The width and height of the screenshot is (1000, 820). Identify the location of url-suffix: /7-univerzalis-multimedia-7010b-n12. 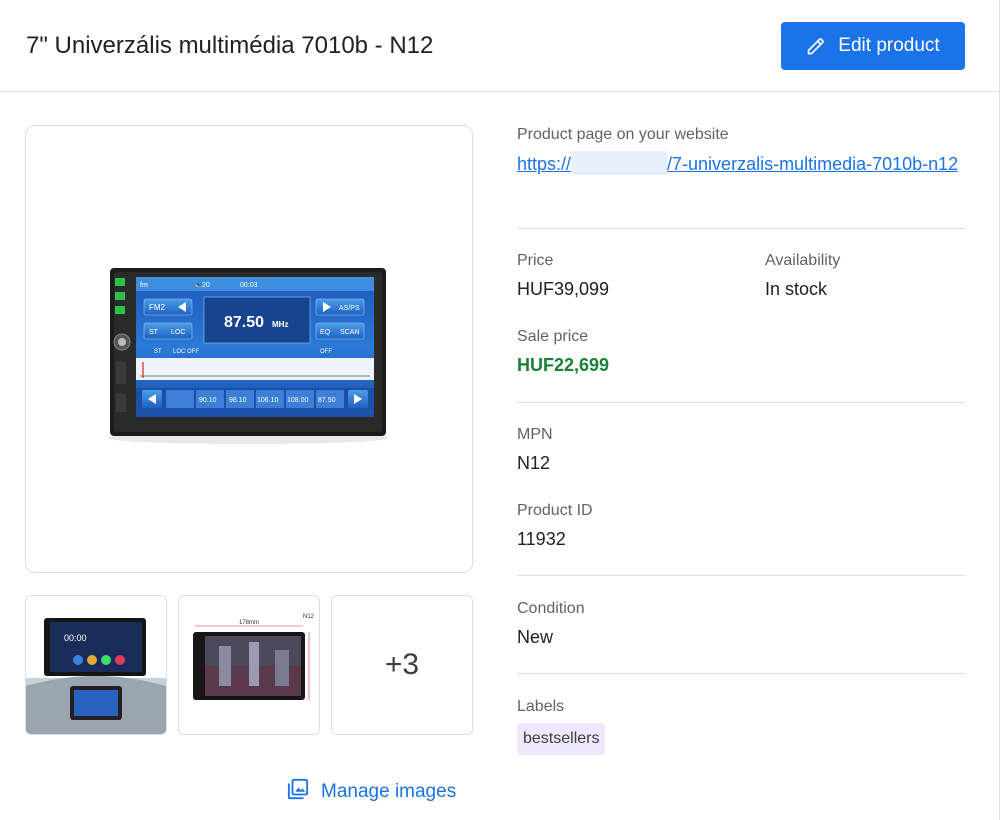
(813, 164).